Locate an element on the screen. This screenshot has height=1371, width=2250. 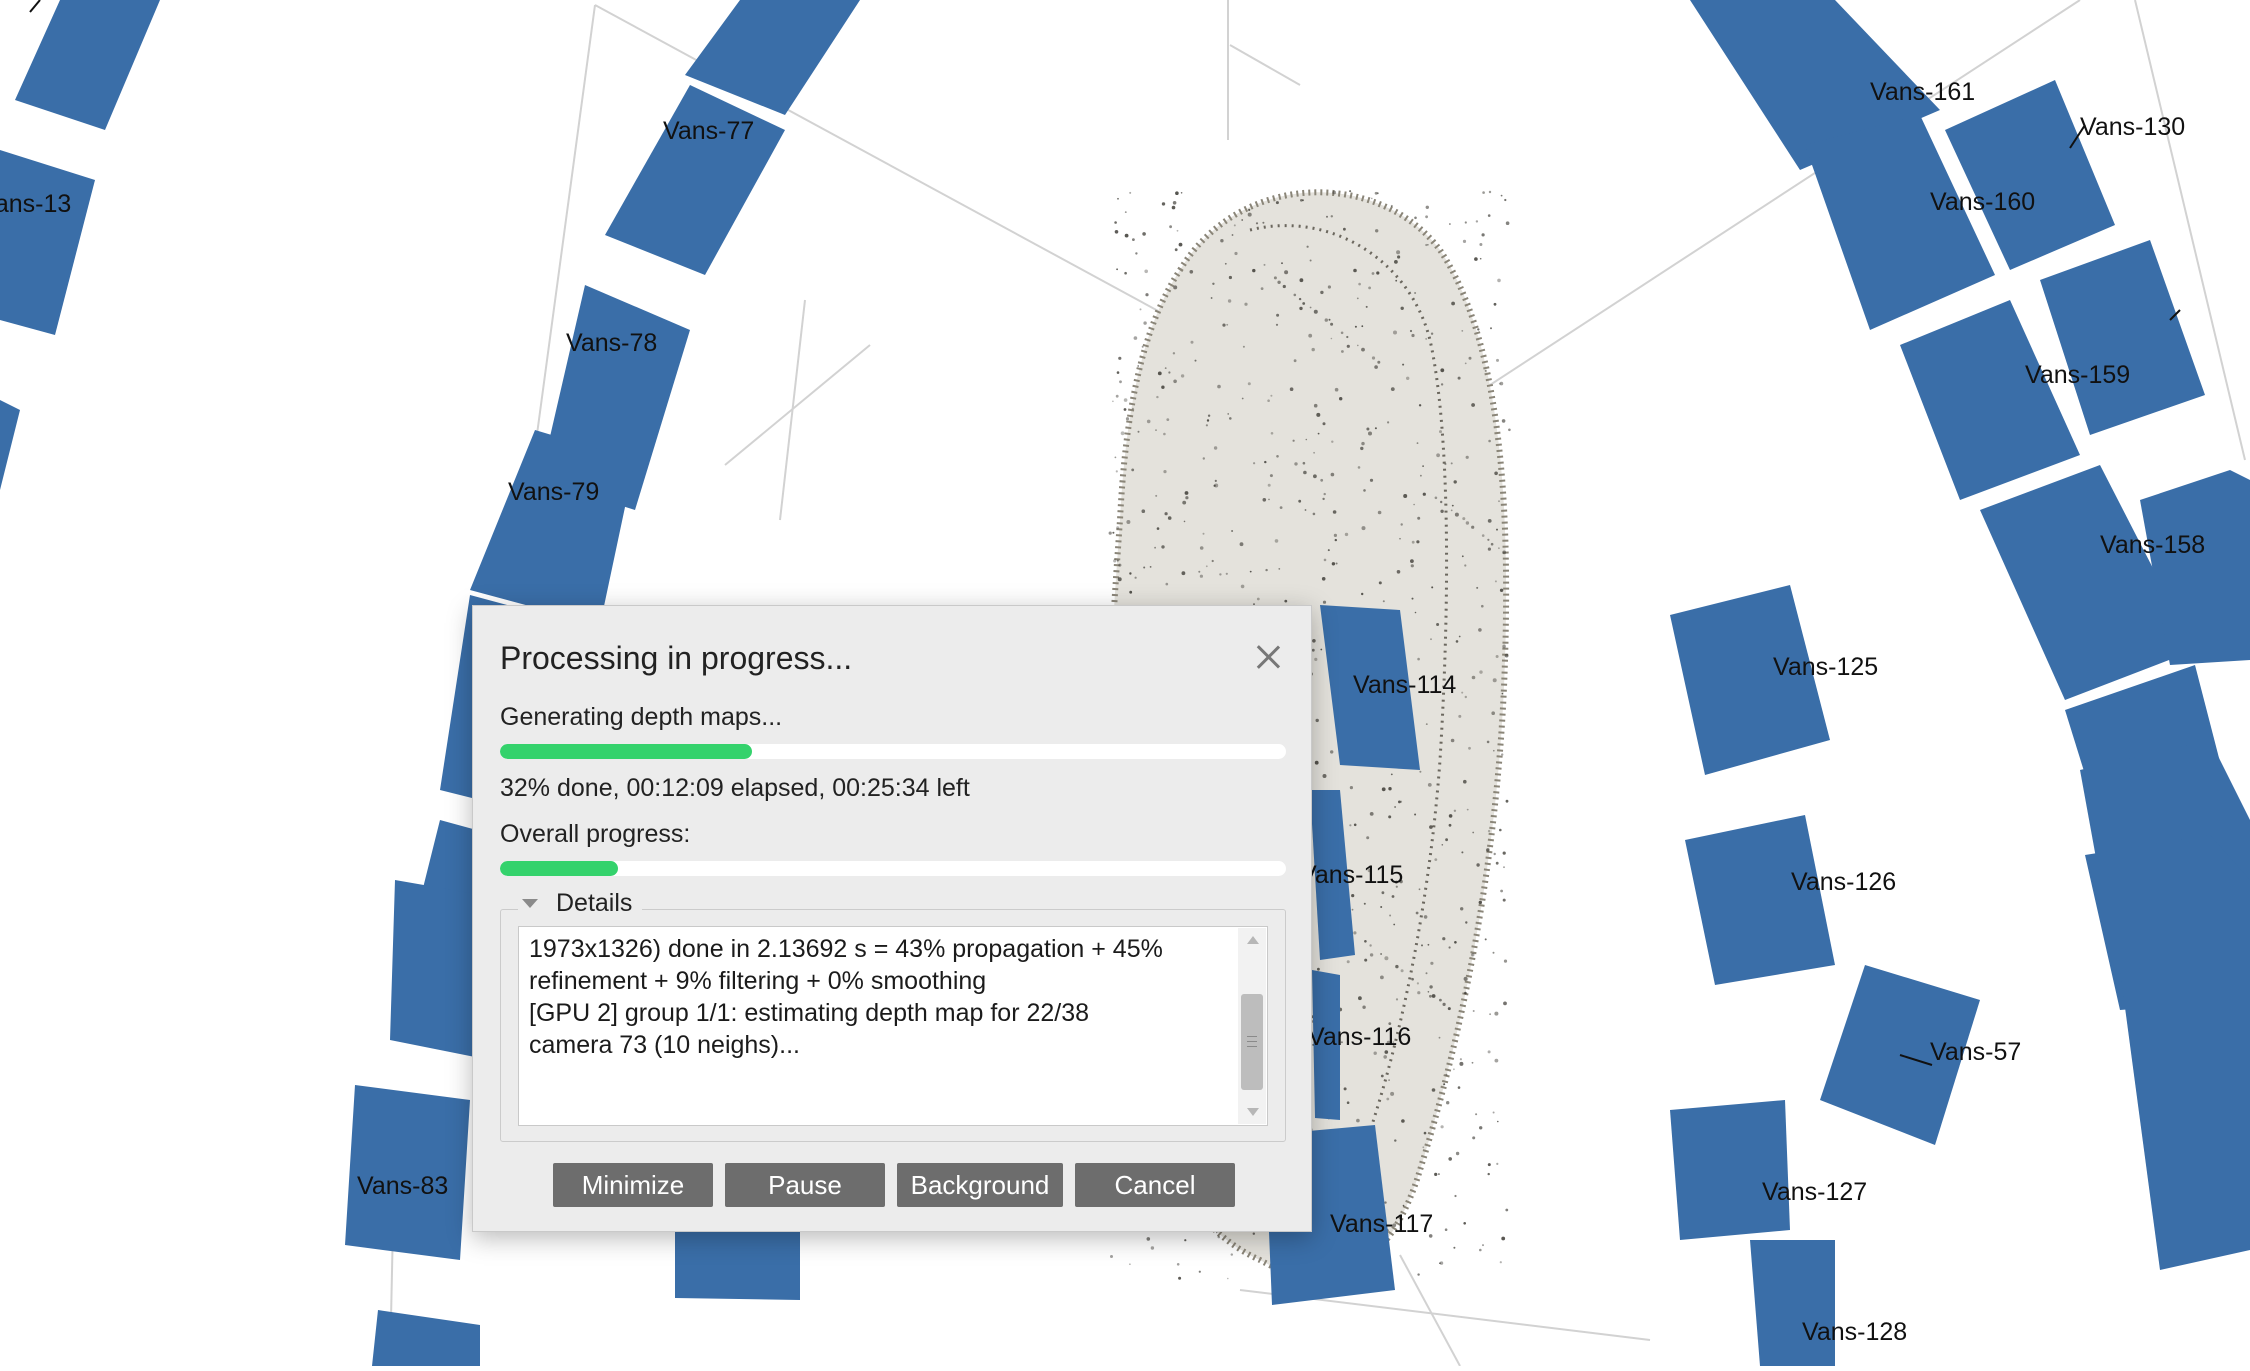
camera-label: Vans-126 is located at coordinates (1843, 882).